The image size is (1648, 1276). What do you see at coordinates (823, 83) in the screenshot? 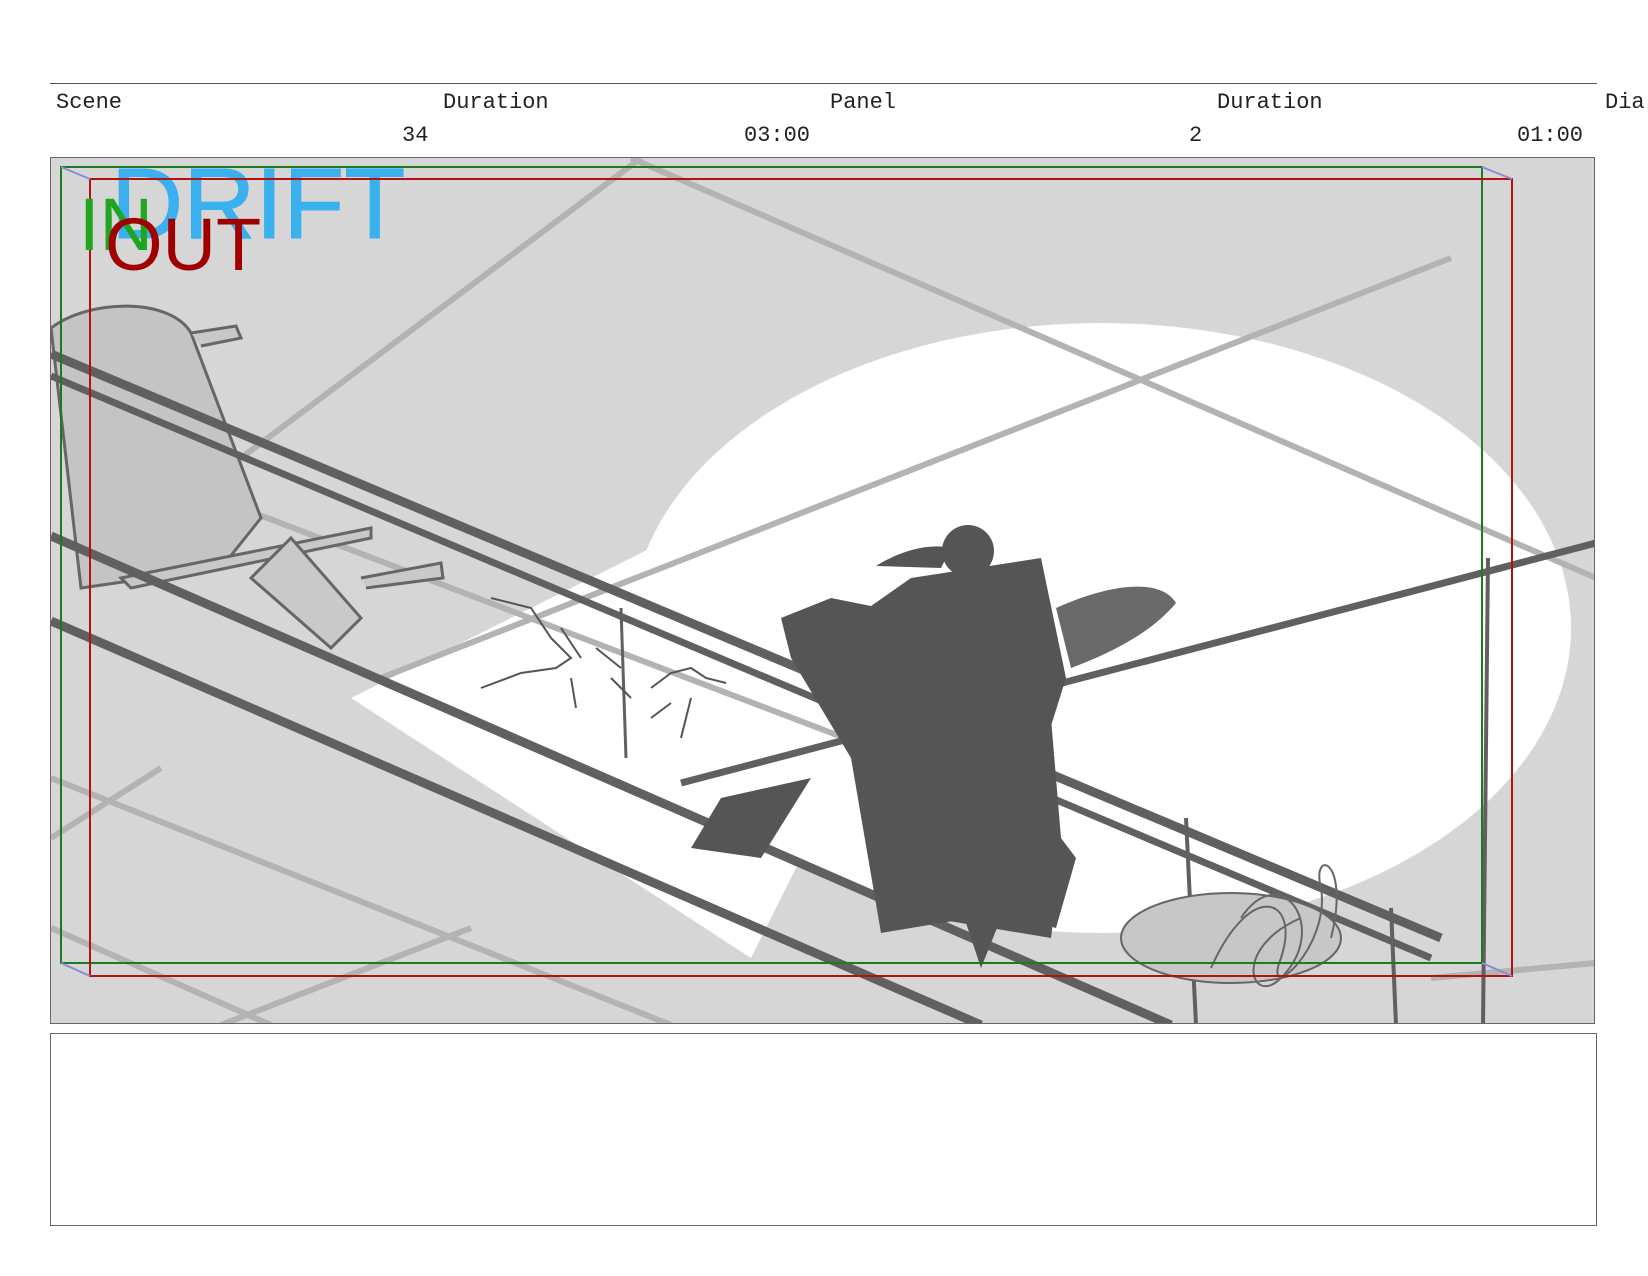
I see `header-rule` at bounding box center [823, 83].